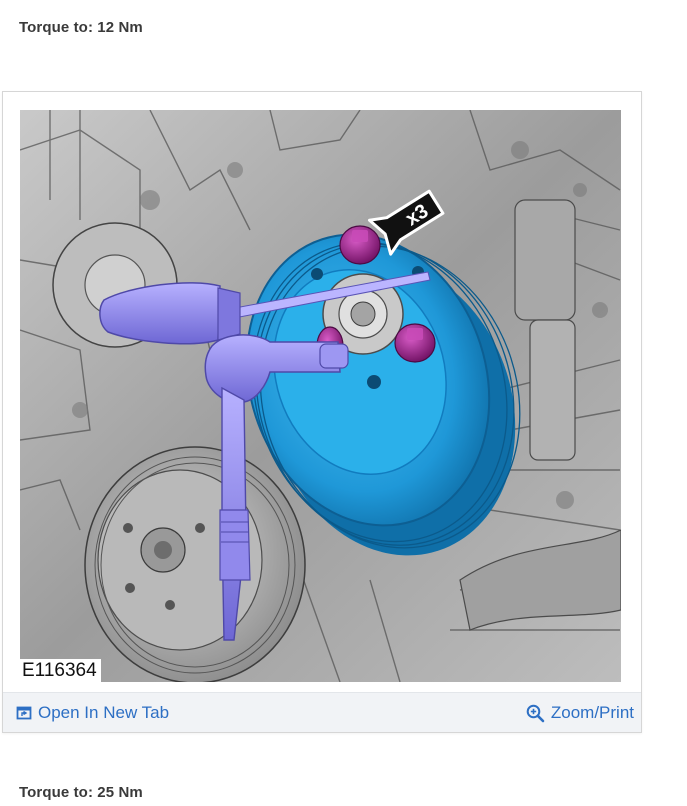 This screenshot has width=687, height=806. What do you see at coordinates (592, 712) in the screenshot?
I see `zoom-print-label: Zoom/Print` at bounding box center [592, 712].